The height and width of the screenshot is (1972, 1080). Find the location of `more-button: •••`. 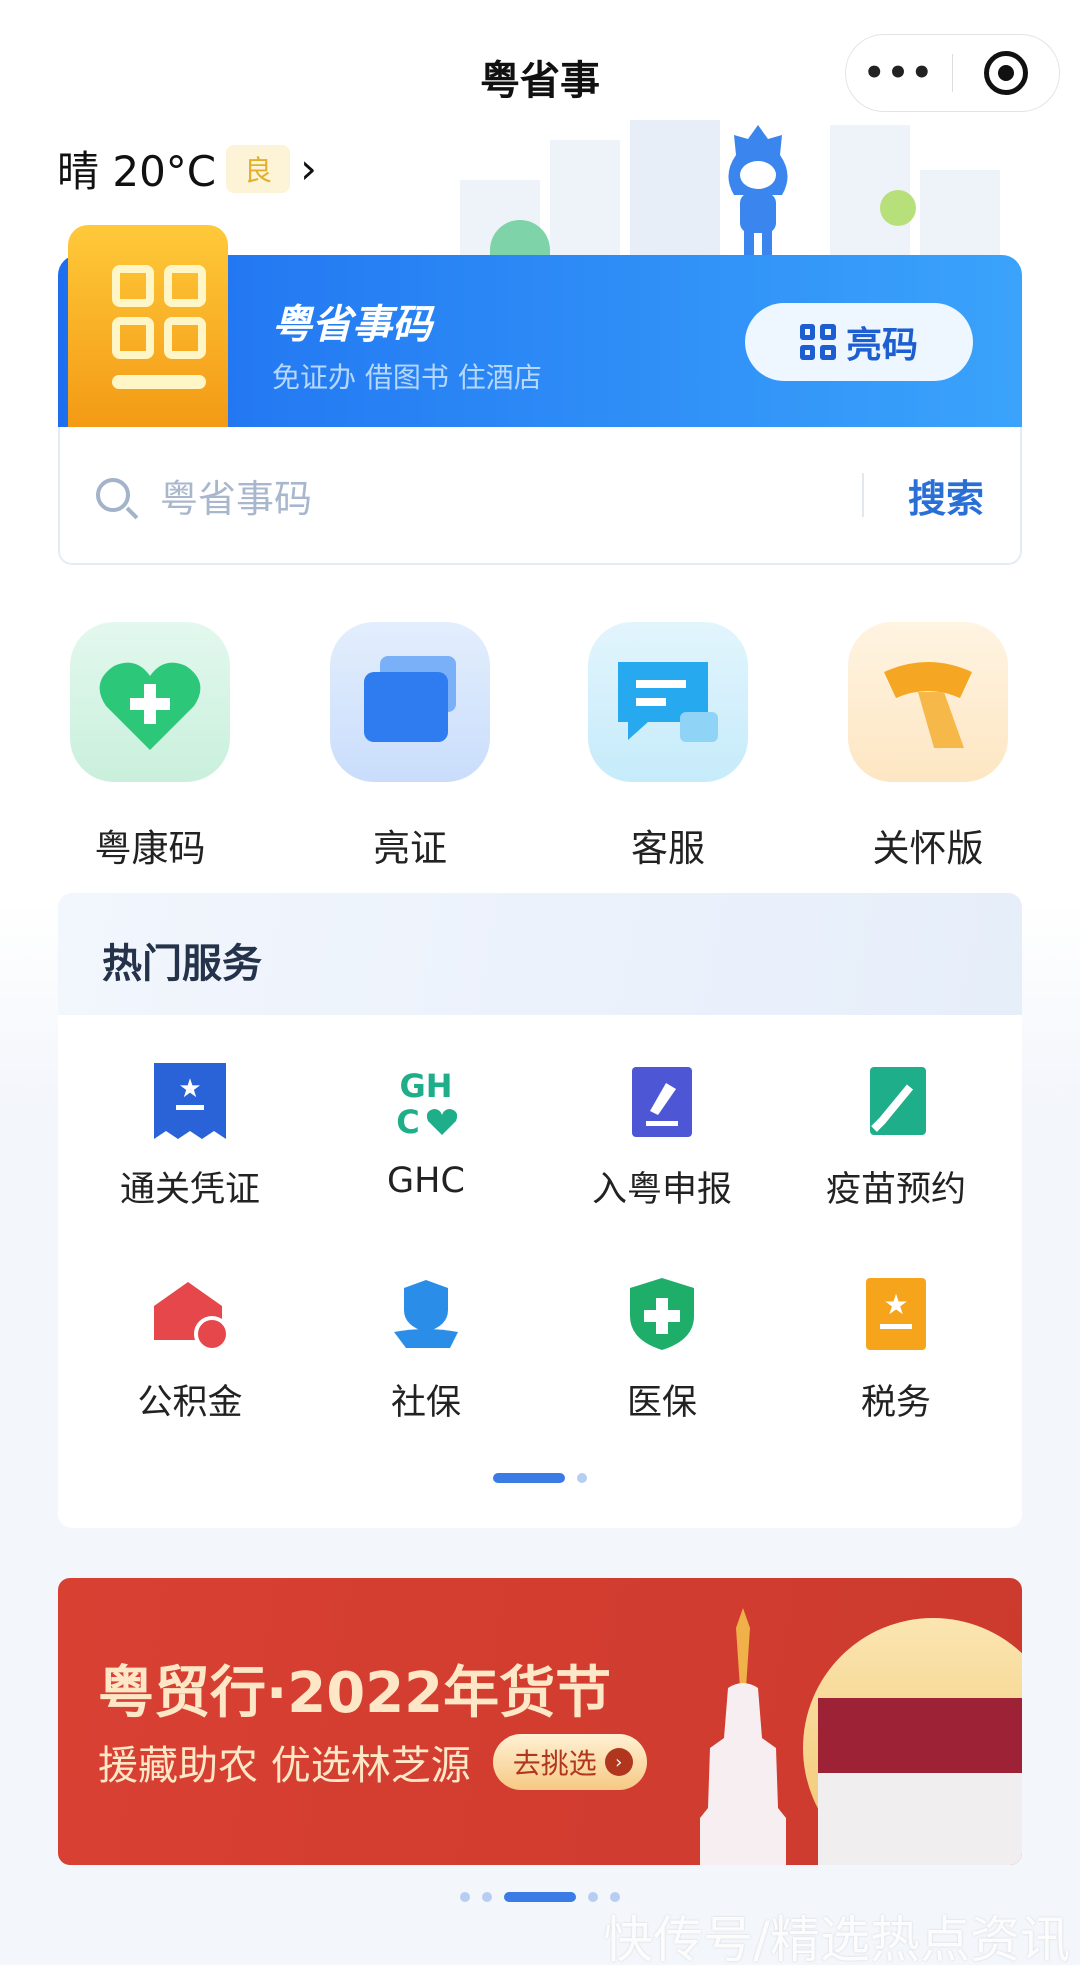

more-button: ••• is located at coordinates (899, 73).